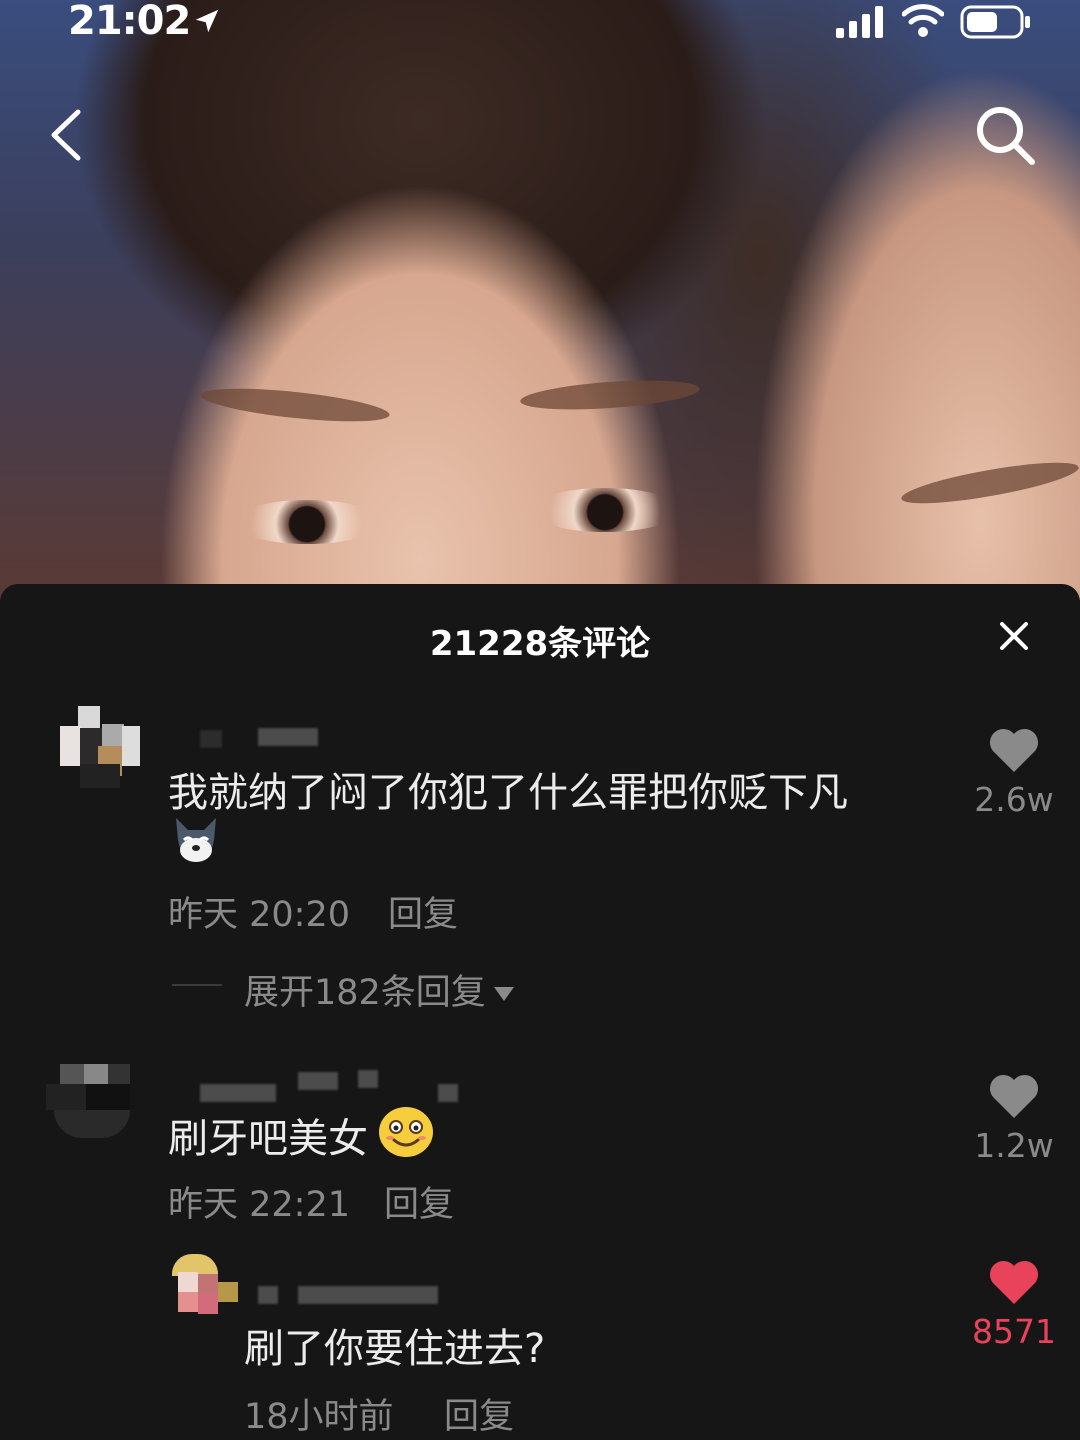  Describe the element at coordinates (1014, 1282) in the screenshot. I see `heart-filled-icon` at that location.